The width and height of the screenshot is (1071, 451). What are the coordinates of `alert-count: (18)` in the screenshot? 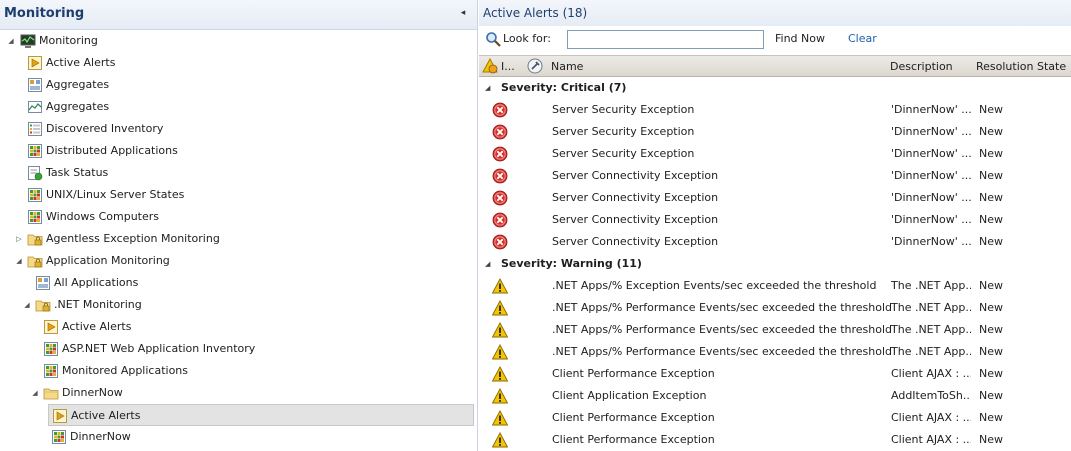 It's located at (575, 13).